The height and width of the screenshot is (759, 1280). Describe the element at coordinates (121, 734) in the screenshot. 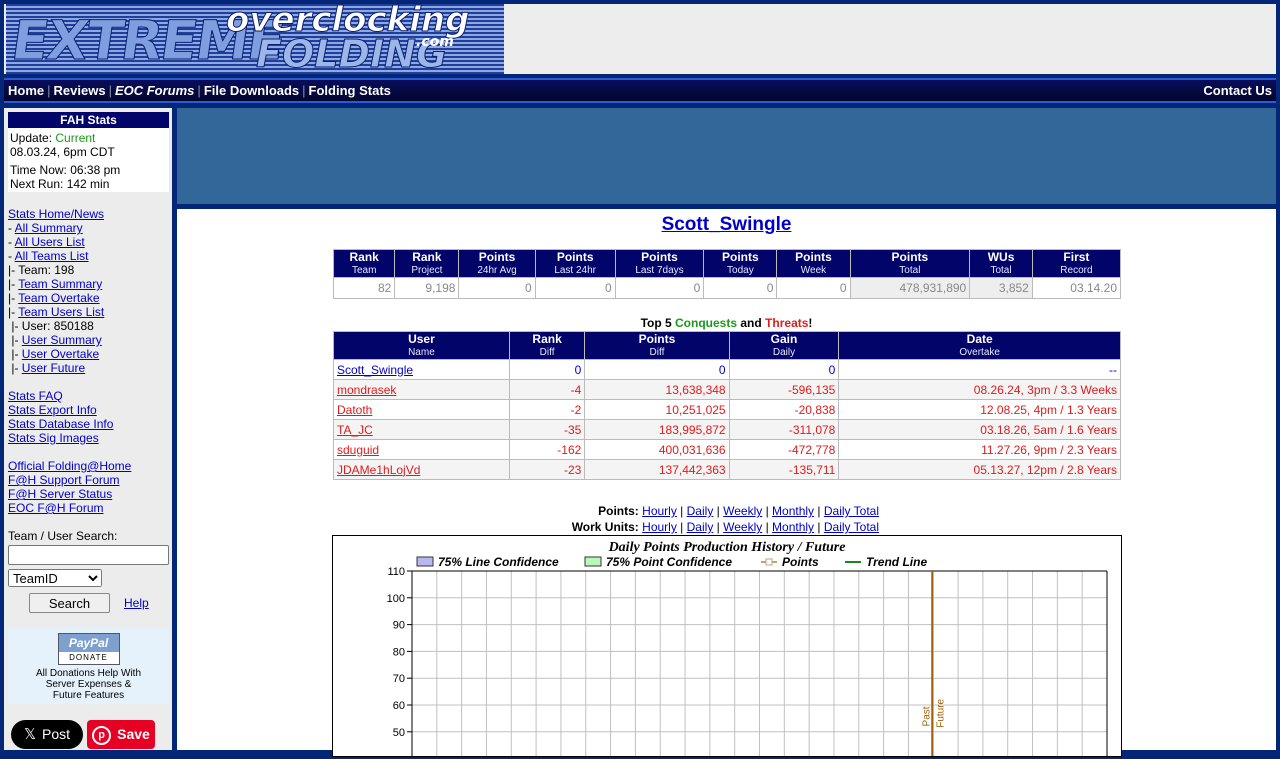

I see `pinterest-save-button: p Save` at that location.